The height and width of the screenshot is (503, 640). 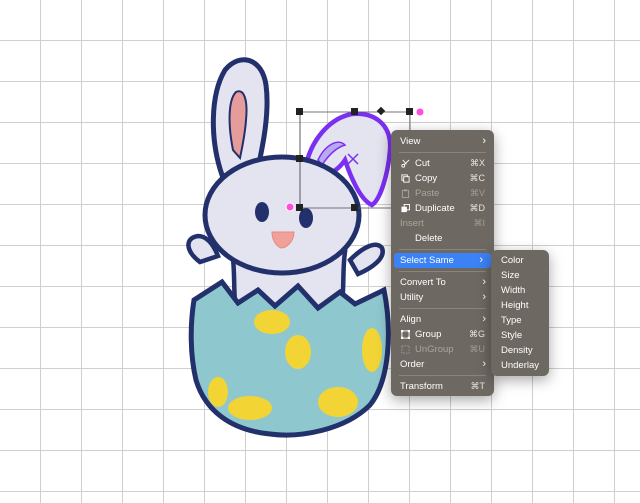 What do you see at coordinates (405, 208) in the screenshot?
I see `duplicate-icon` at bounding box center [405, 208].